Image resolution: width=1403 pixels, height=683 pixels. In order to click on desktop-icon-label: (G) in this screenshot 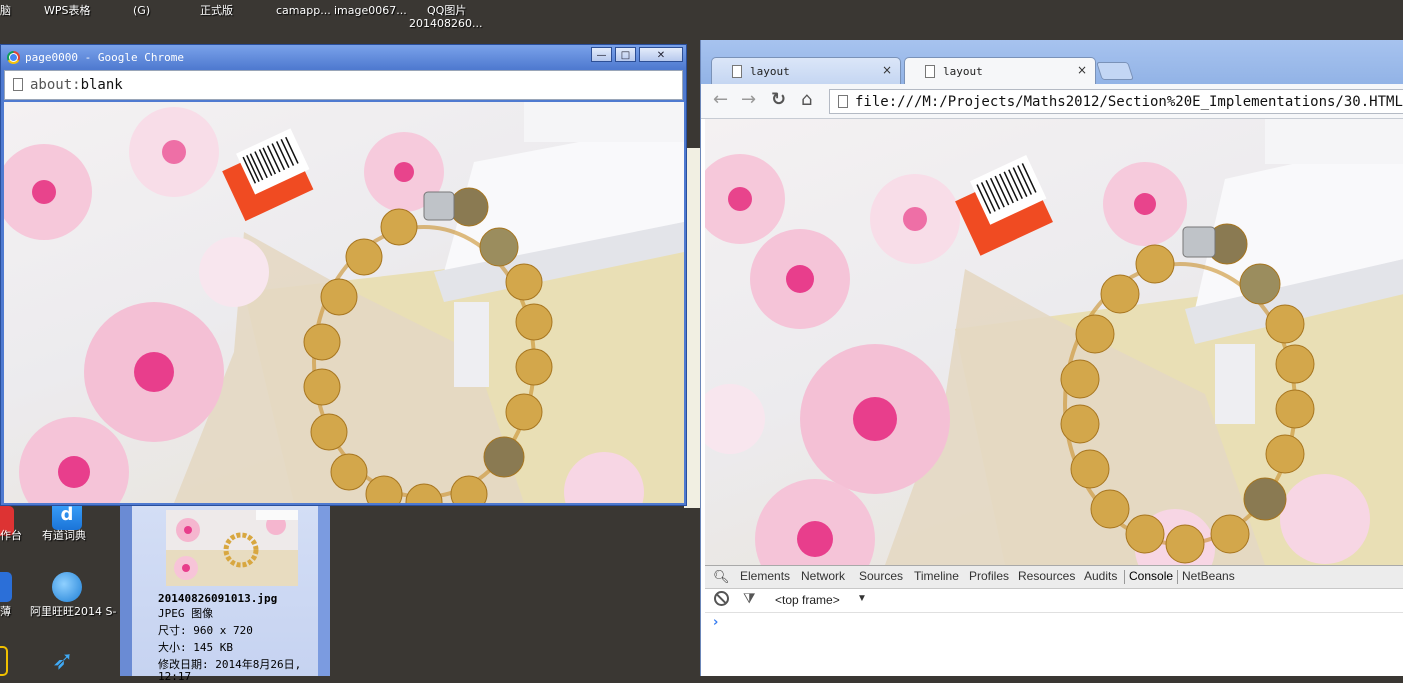, I will do `click(141, 11)`.